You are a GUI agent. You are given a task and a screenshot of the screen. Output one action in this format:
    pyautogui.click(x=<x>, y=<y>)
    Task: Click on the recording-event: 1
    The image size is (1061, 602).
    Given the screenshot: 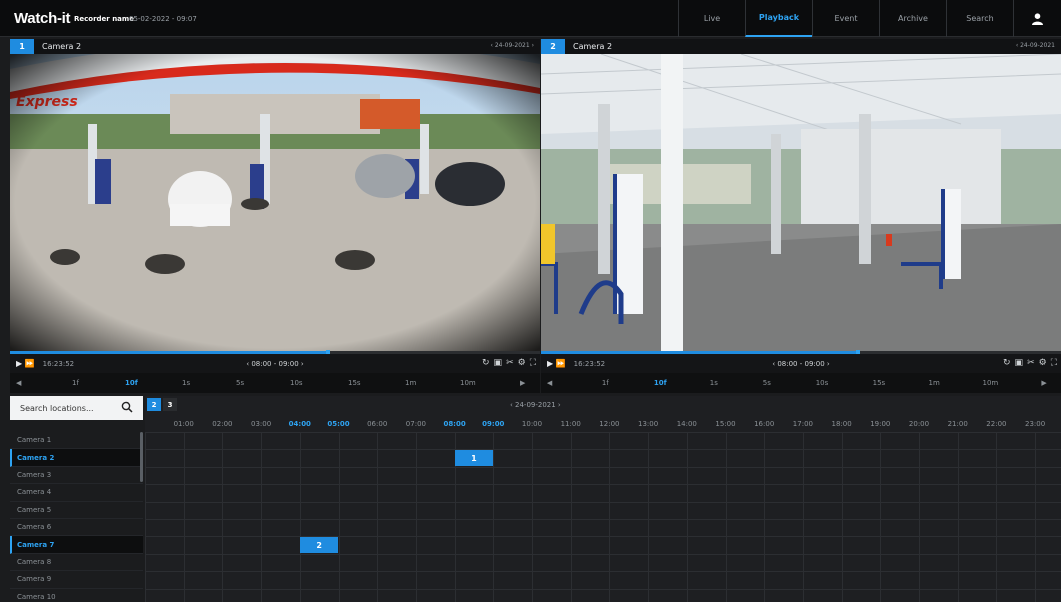 What is the action you would take?
    pyautogui.click(x=474, y=458)
    